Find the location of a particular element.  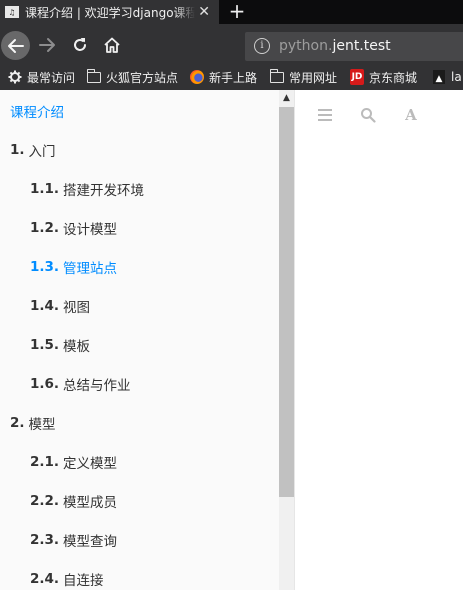

bookmark-label: 新手上路 is located at coordinates (233, 77).